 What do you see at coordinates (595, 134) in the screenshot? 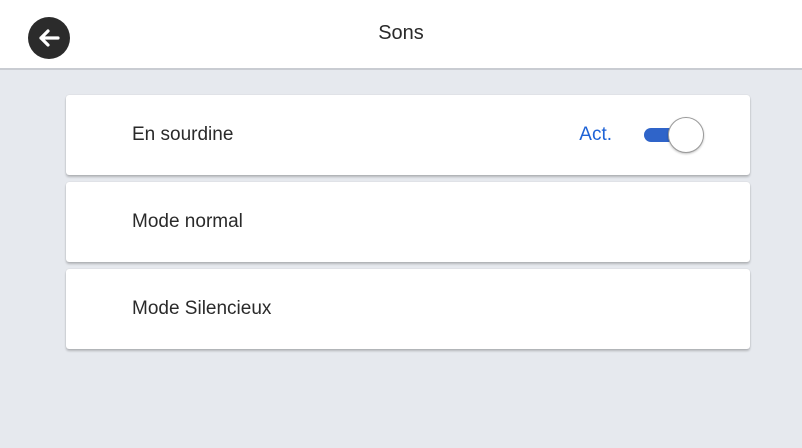
I see `setting-value-mute: Act.` at bounding box center [595, 134].